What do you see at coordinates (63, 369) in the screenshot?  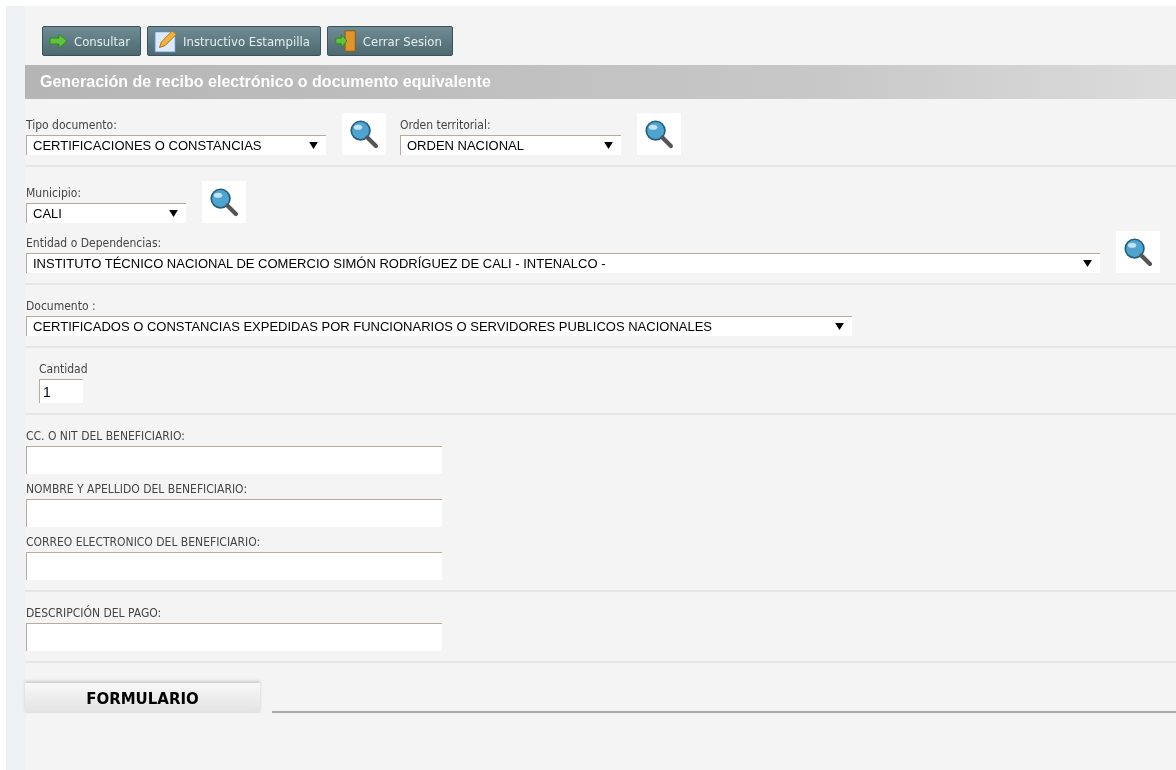 I see `field-label: Cantidad` at bounding box center [63, 369].